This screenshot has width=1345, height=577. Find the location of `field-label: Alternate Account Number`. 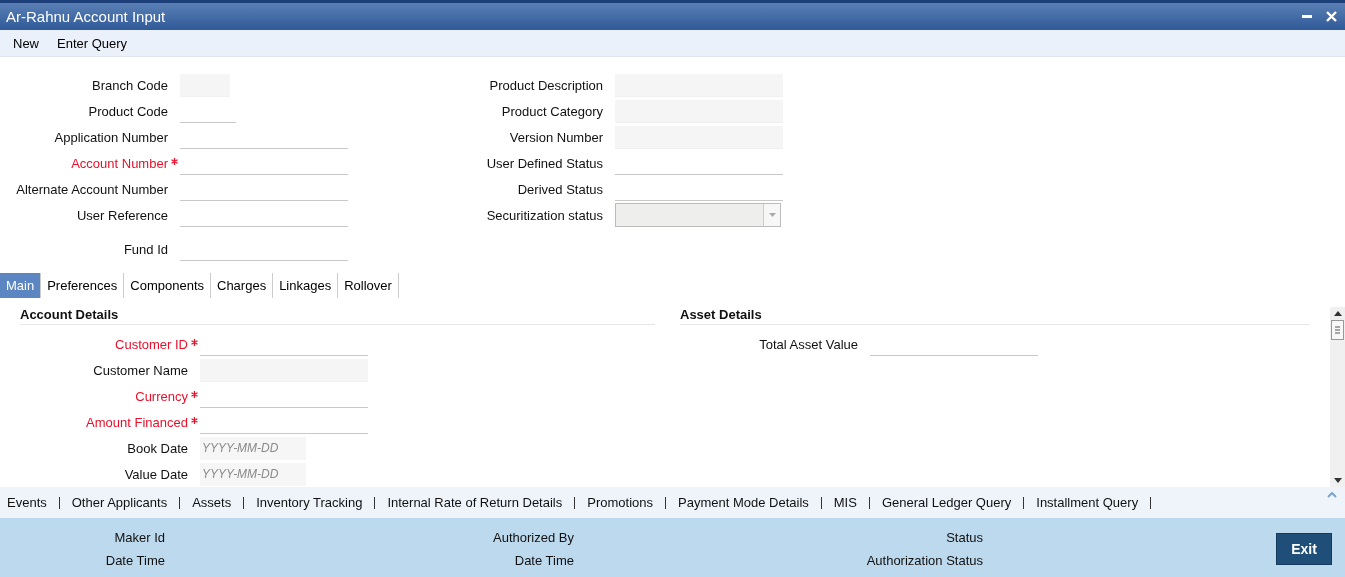

field-label: Alternate Account Number is located at coordinates (92, 189).